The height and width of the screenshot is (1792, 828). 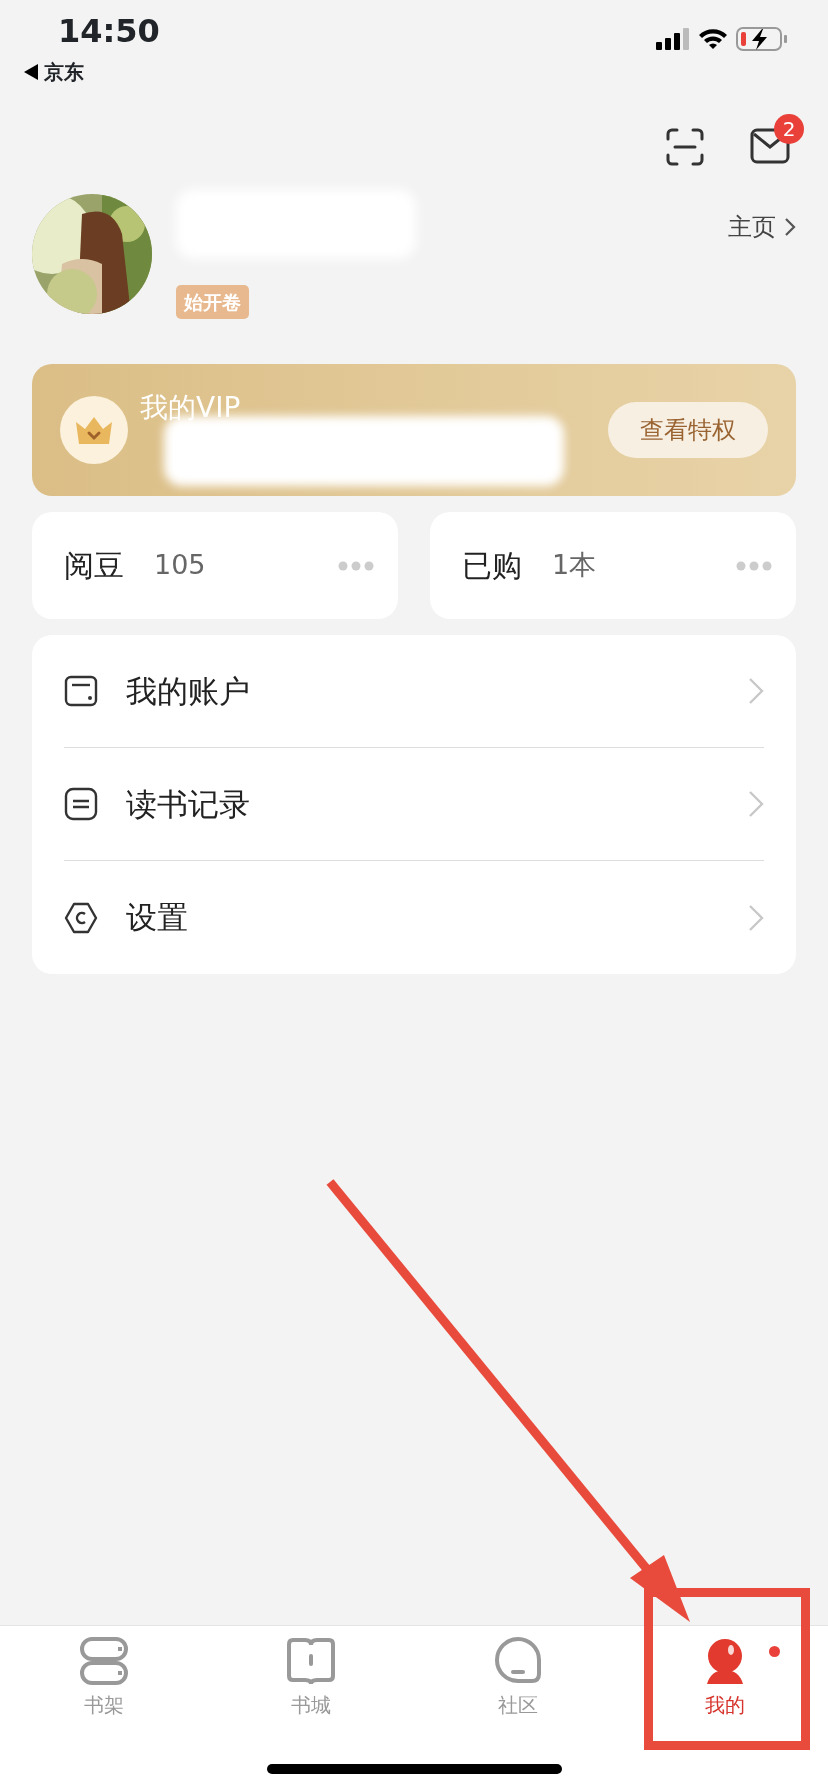 I want to click on wifi-icon, so click(x=713, y=39).